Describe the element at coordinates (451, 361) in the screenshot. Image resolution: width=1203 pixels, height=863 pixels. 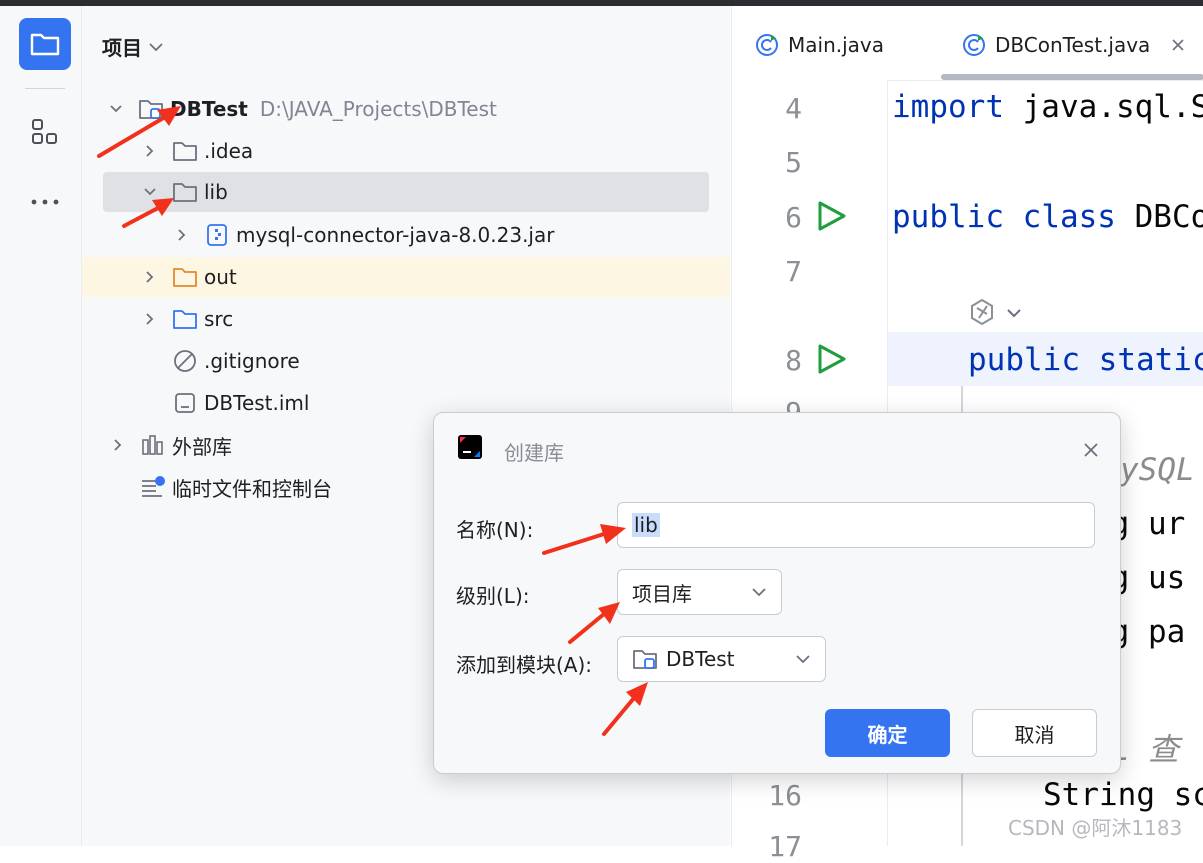
I see `tree-item-gitignore: .gitignore` at that location.